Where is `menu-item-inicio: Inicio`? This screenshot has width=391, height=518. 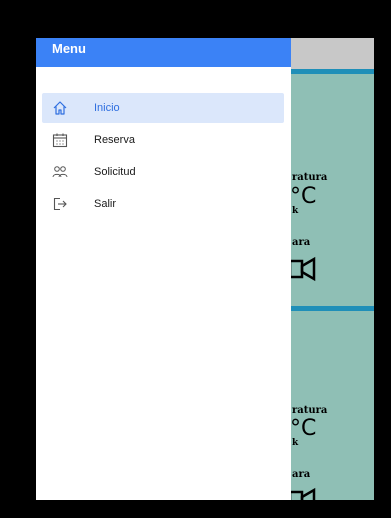
menu-item-inicio: Inicio is located at coordinates (163, 108).